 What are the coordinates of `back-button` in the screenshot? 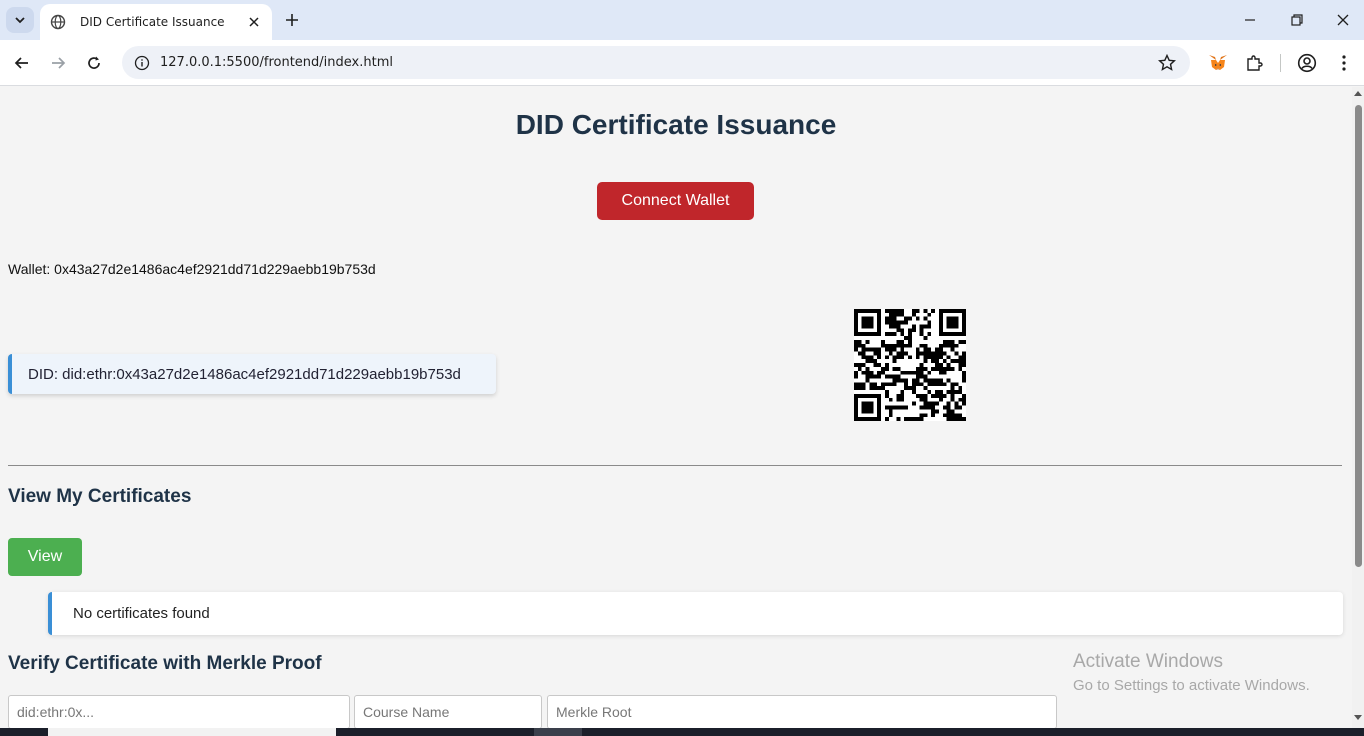 It's located at (22, 63).